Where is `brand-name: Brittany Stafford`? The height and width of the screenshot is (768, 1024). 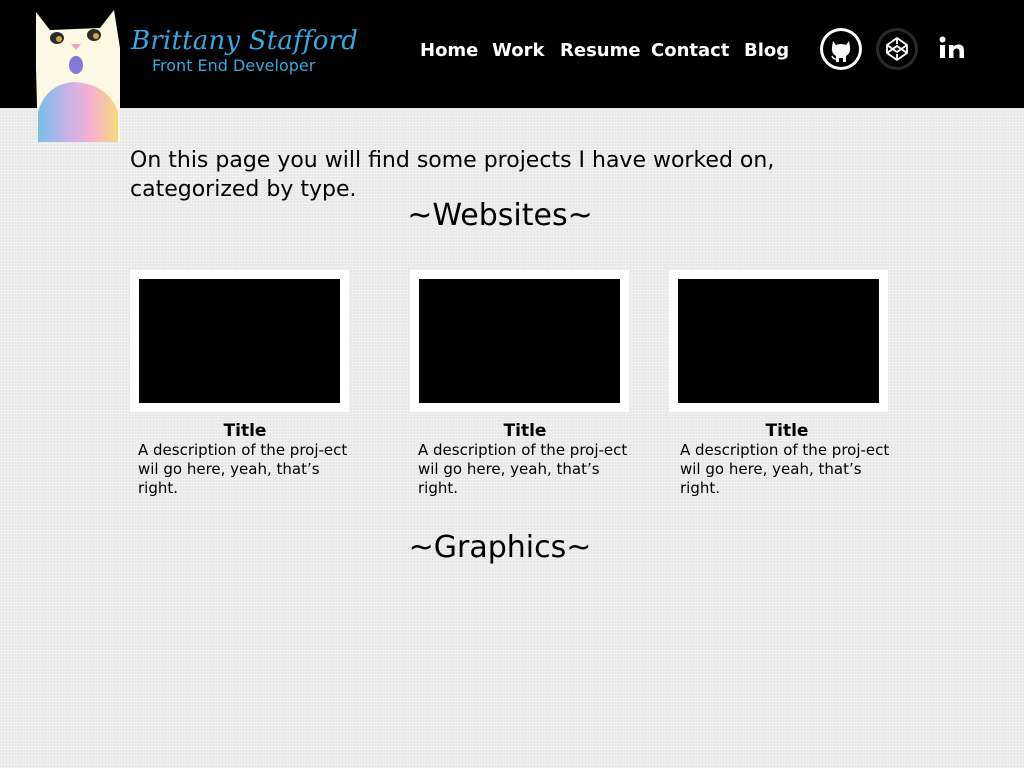 brand-name: Brittany Stafford is located at coordinates (244, 41).